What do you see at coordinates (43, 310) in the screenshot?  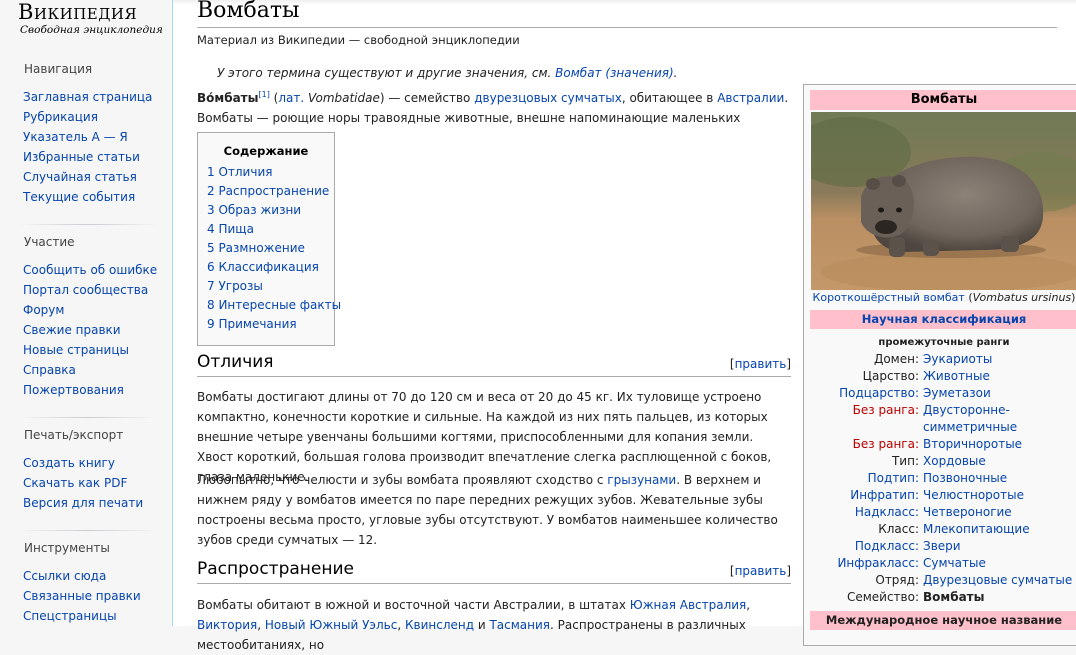 I see `sidebar-item-forum: Форум` at bounding box center [43, 310].